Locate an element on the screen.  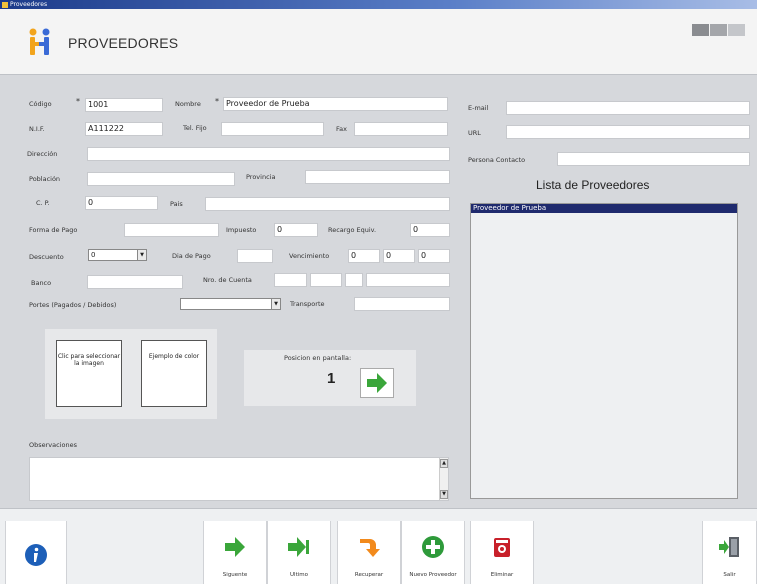
recargo-label: Recargo Equiv. is located at coordinates (352, 230).